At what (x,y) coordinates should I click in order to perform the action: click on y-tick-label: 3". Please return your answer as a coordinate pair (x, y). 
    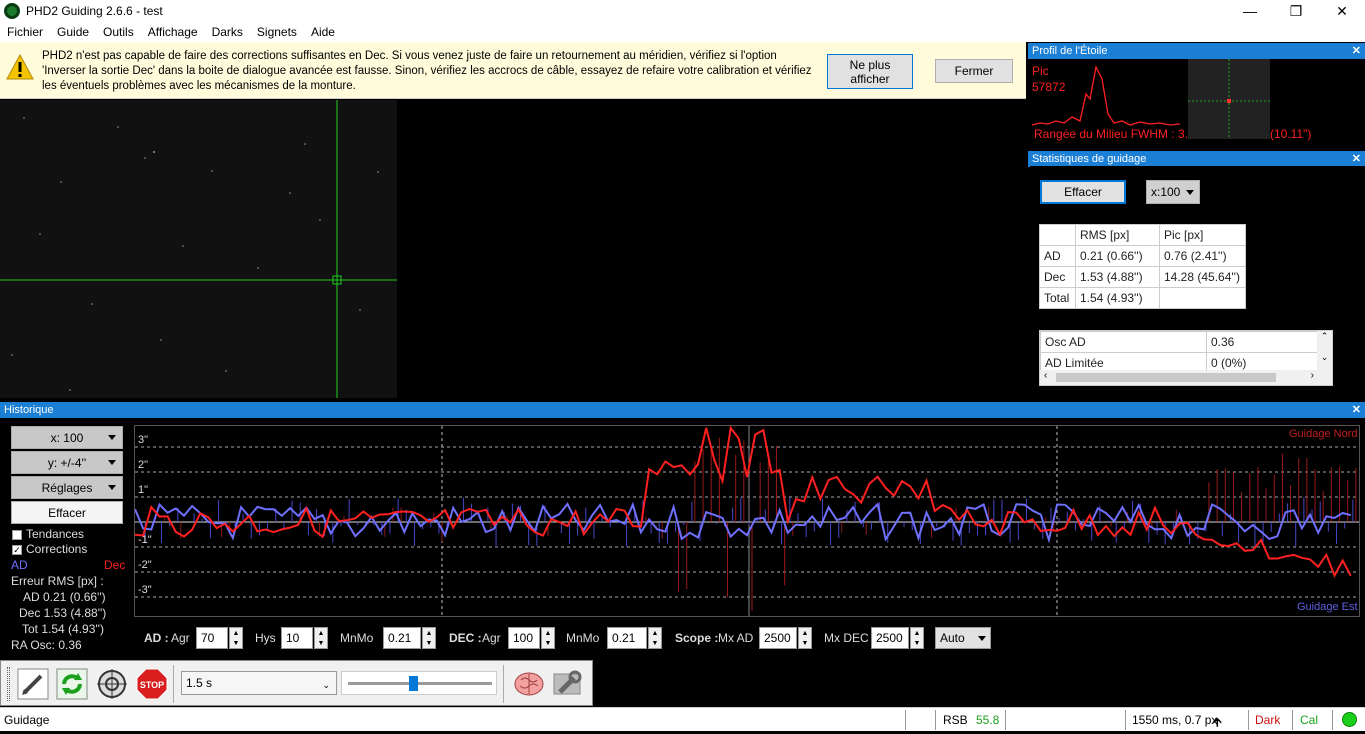
    Looking at the image, I should click on (143, 440).